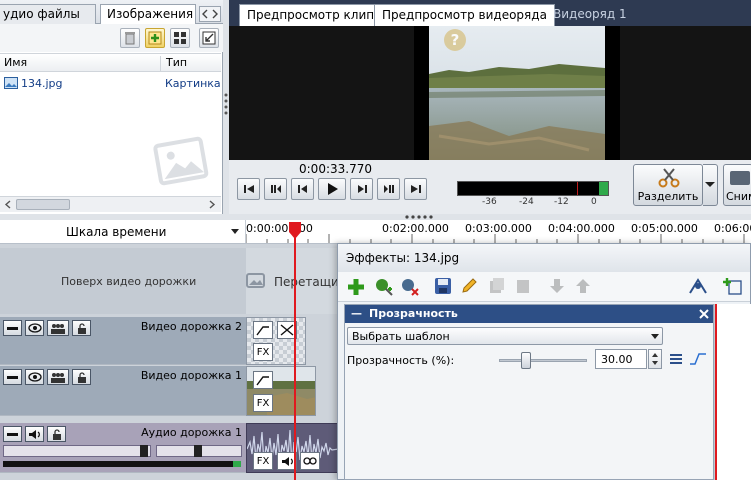 The image size is (751, 480). I want to click on collapse-icon: —, so click(356, 313).